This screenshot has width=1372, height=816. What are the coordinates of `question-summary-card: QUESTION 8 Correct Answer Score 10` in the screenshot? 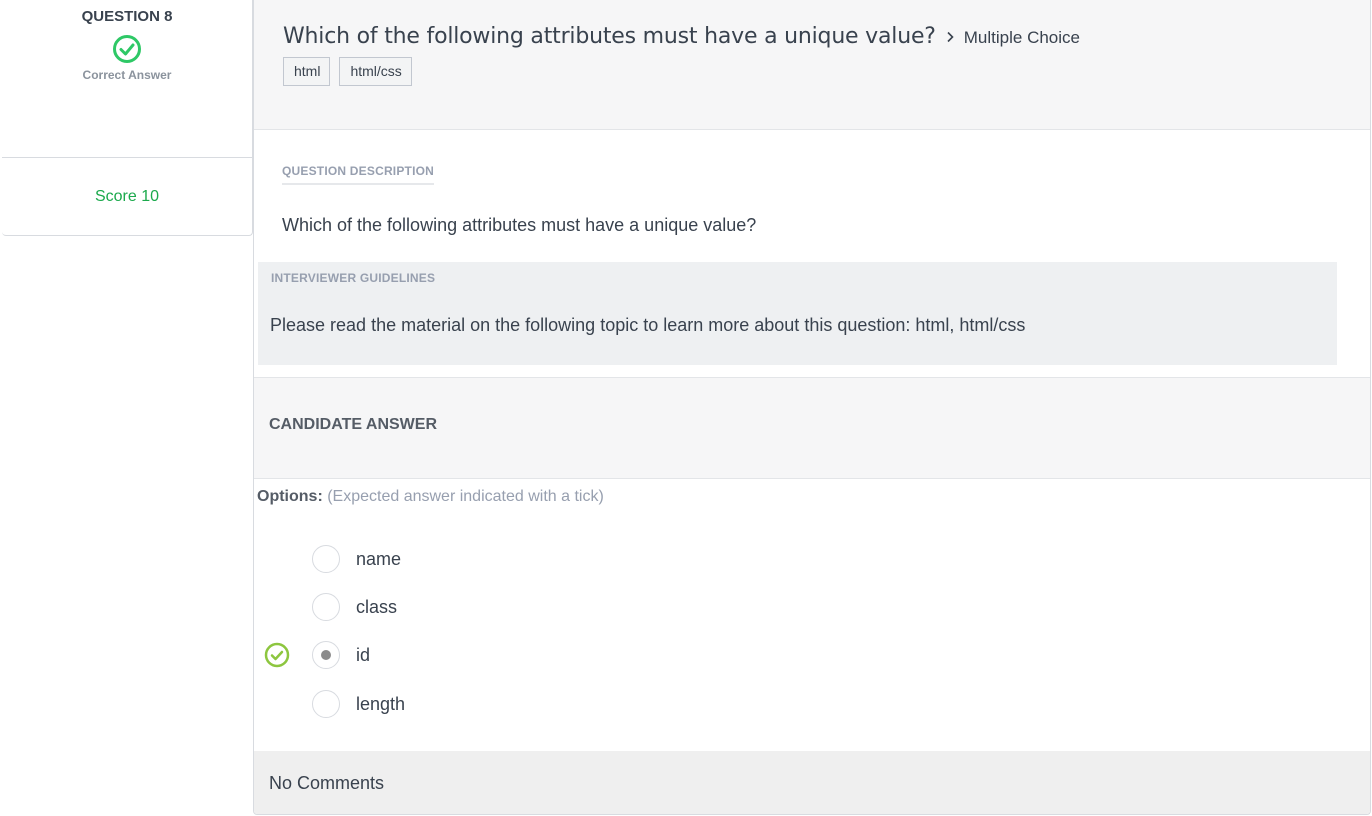 It's located at (127, 118).